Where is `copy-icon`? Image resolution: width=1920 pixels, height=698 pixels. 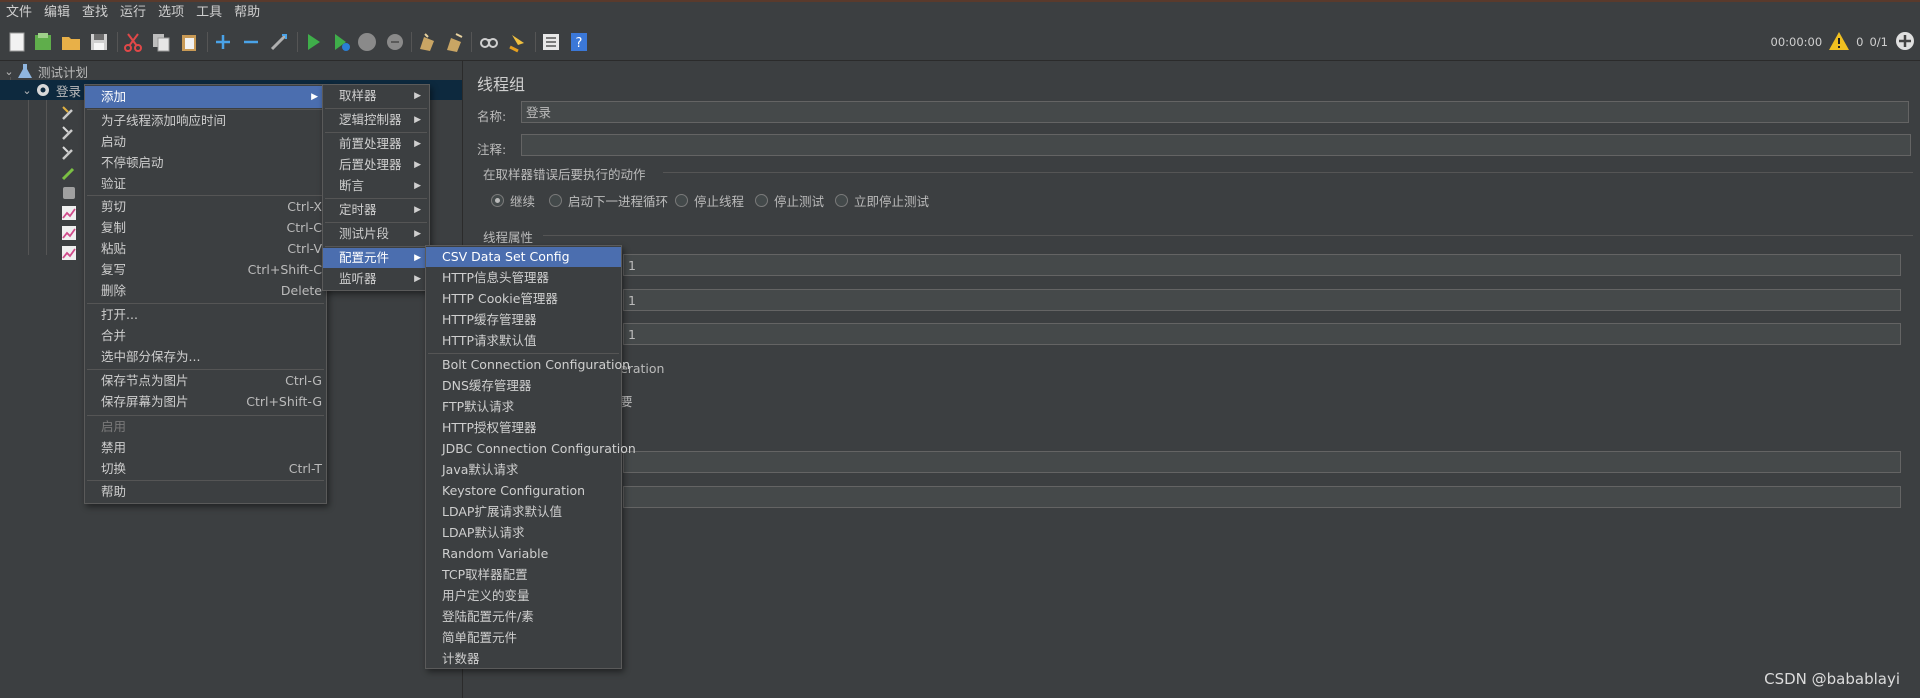 copy-icon is located at coordinates (161, 42).